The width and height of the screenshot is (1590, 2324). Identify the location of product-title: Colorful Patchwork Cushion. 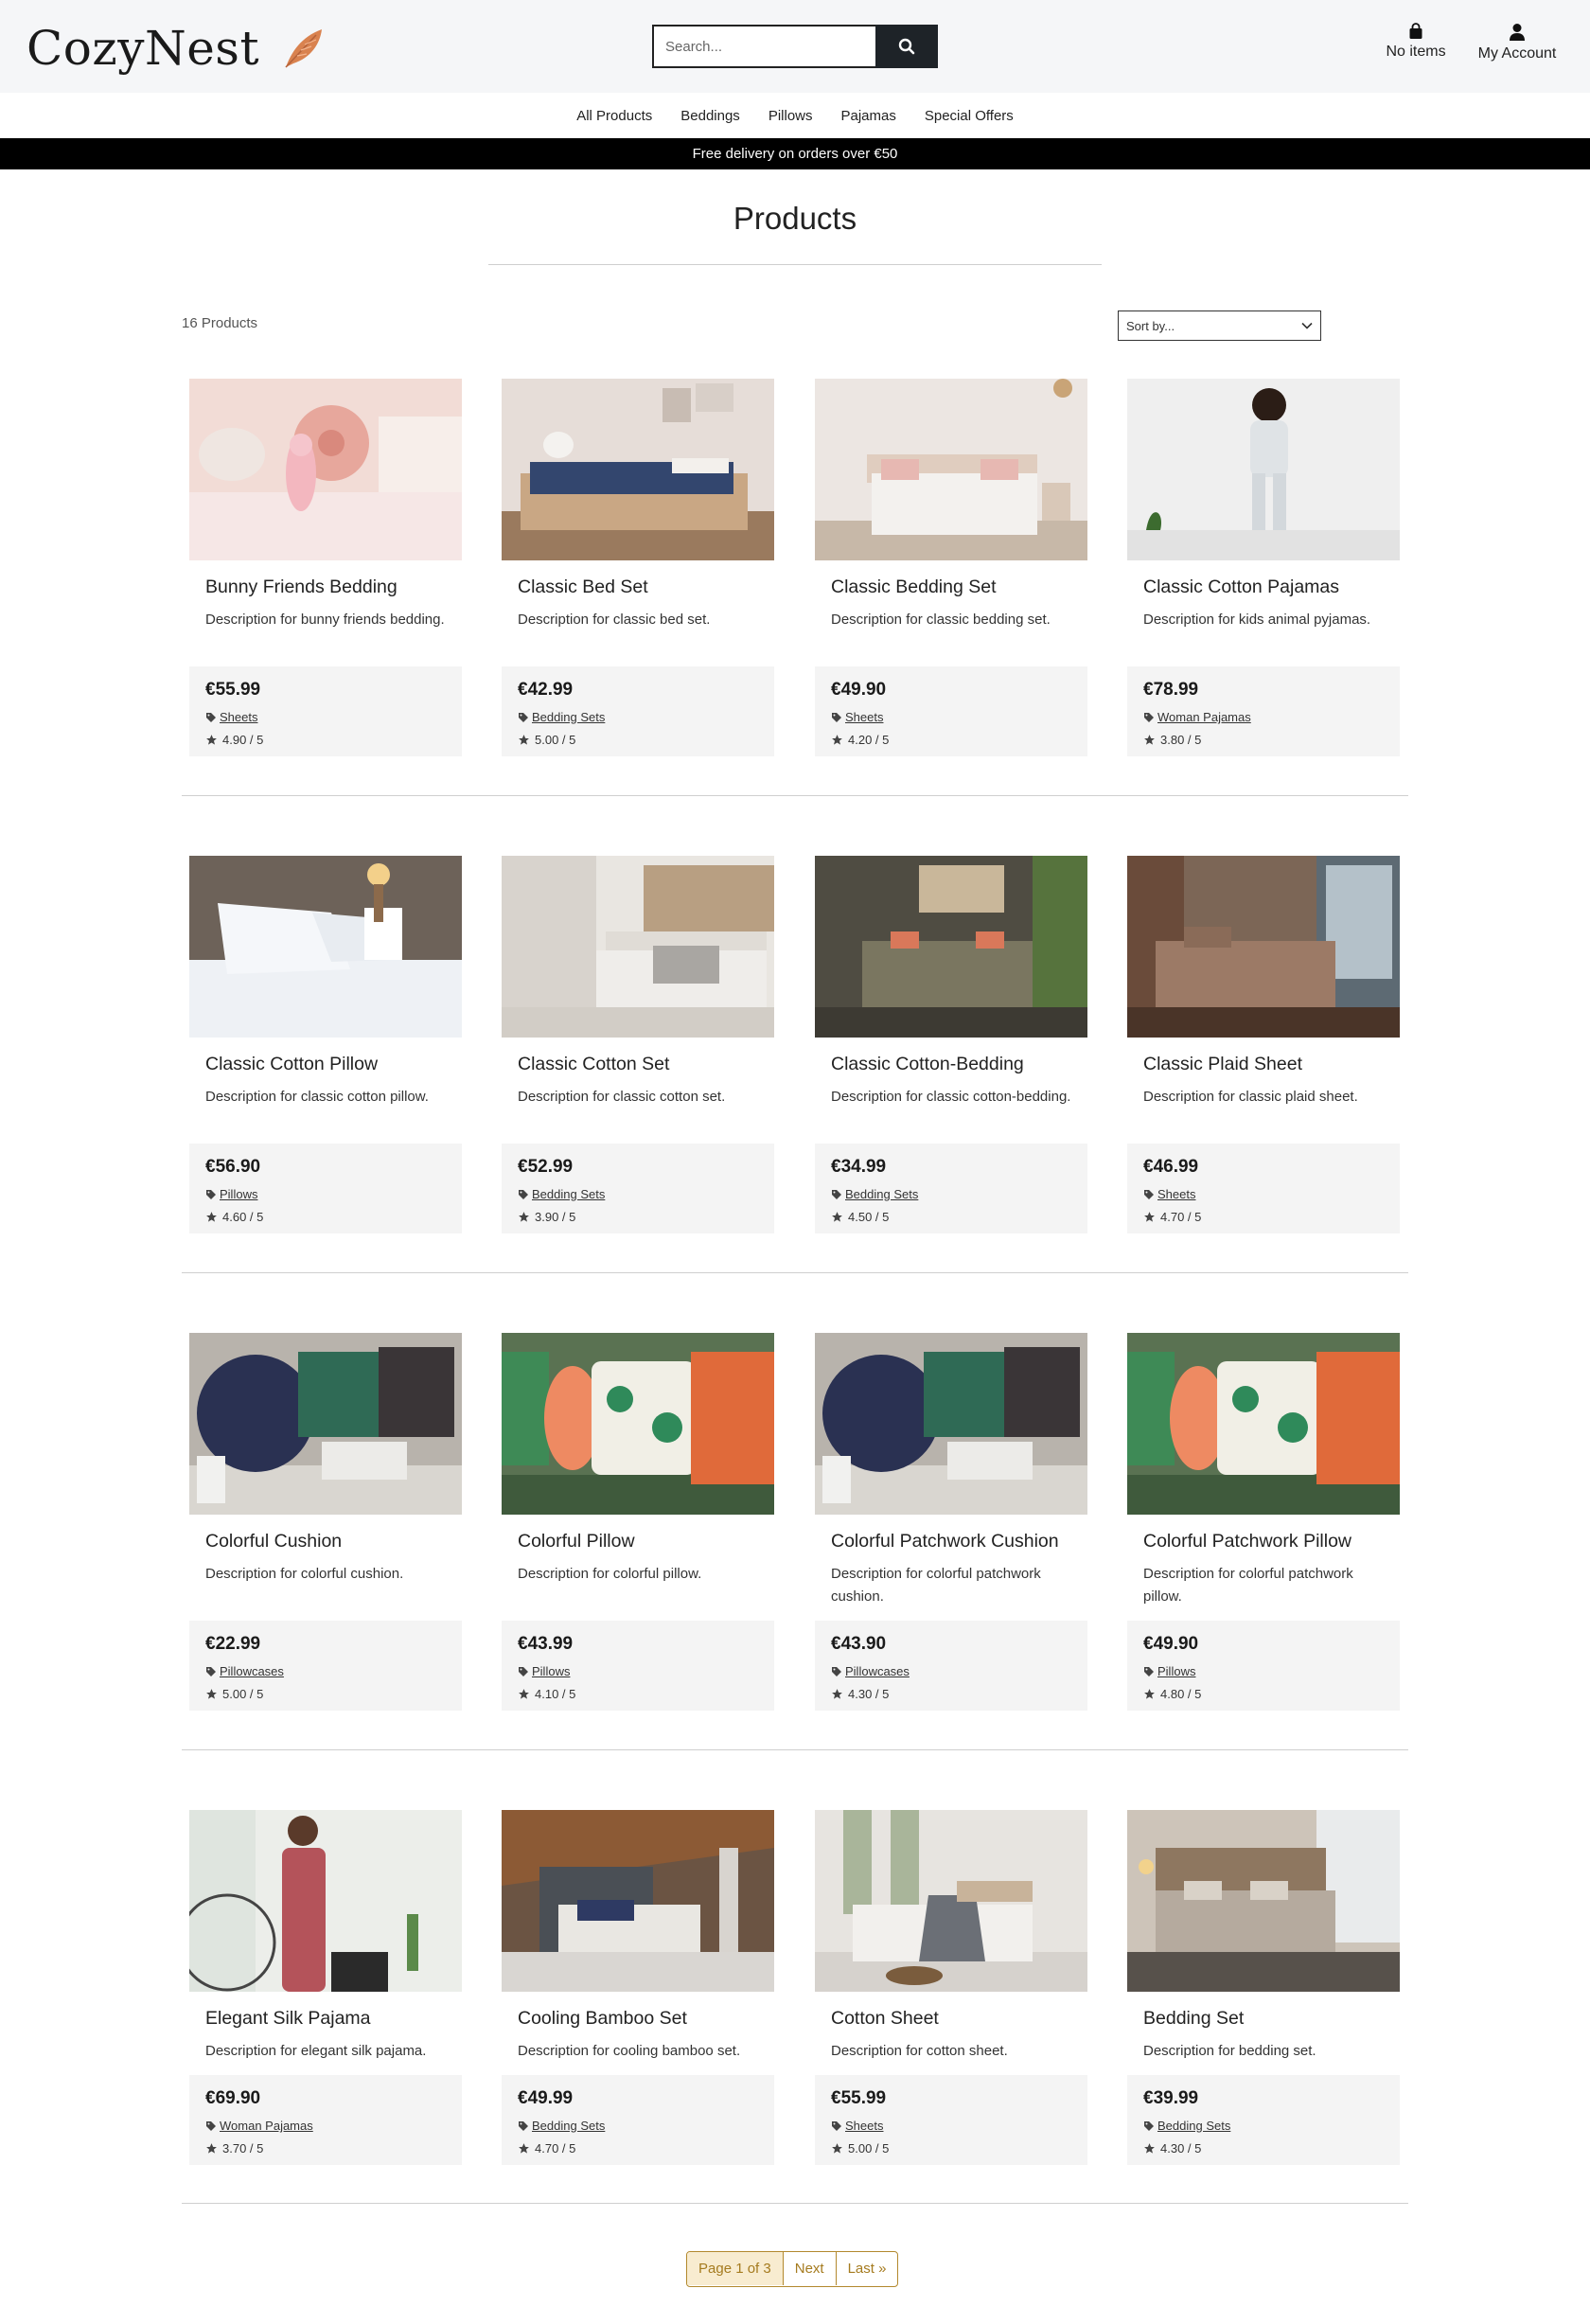
(958, 1541).